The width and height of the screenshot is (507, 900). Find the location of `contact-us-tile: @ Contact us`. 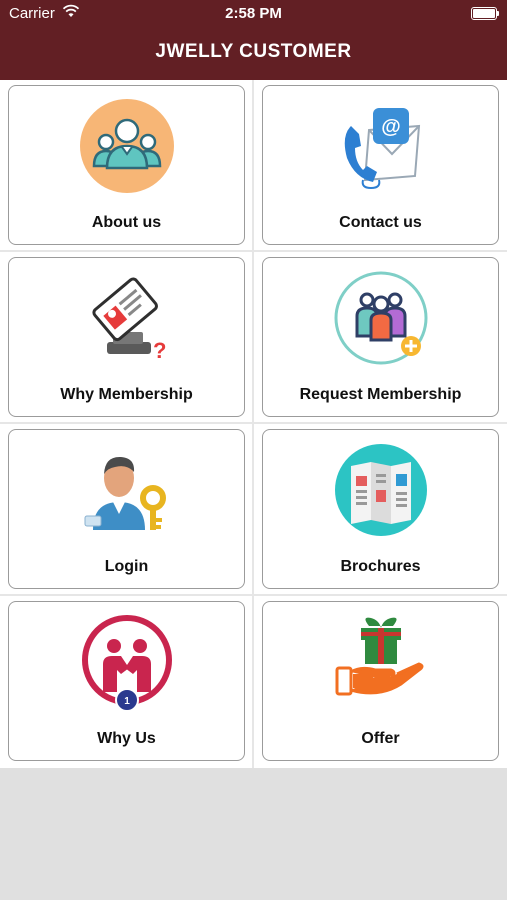

contact-us-tile: @ Contact us is located at coordinates (380, 165).